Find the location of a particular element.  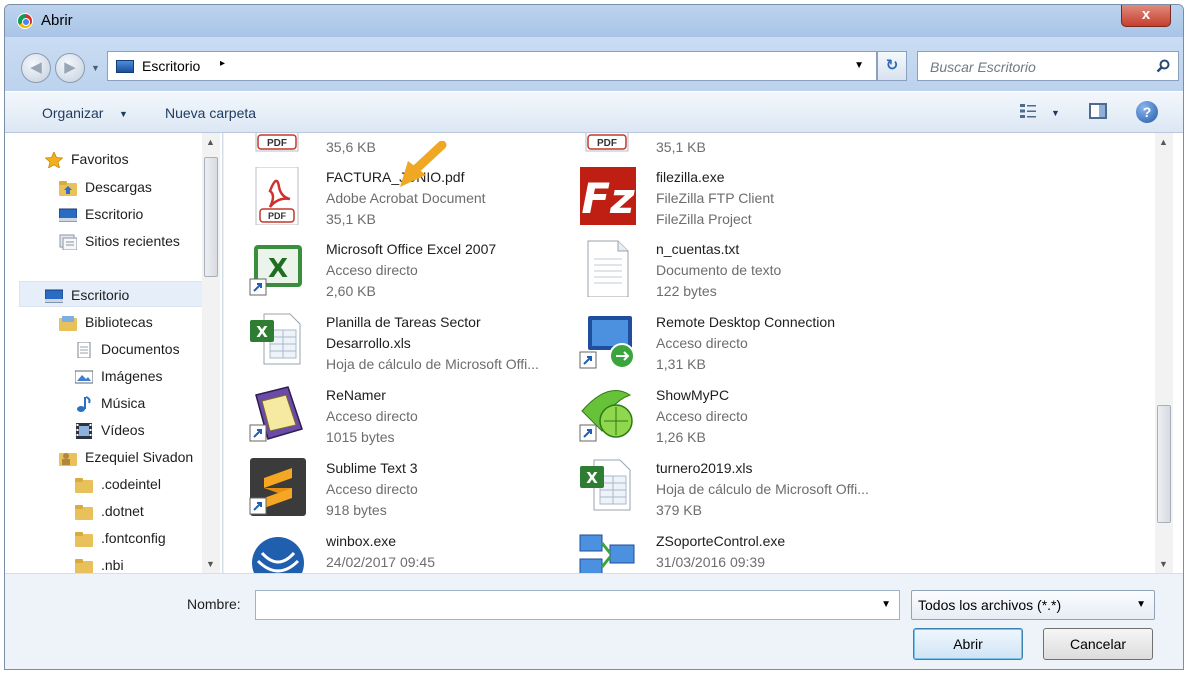

recent-places-icon is located at coordinates (68, 242).